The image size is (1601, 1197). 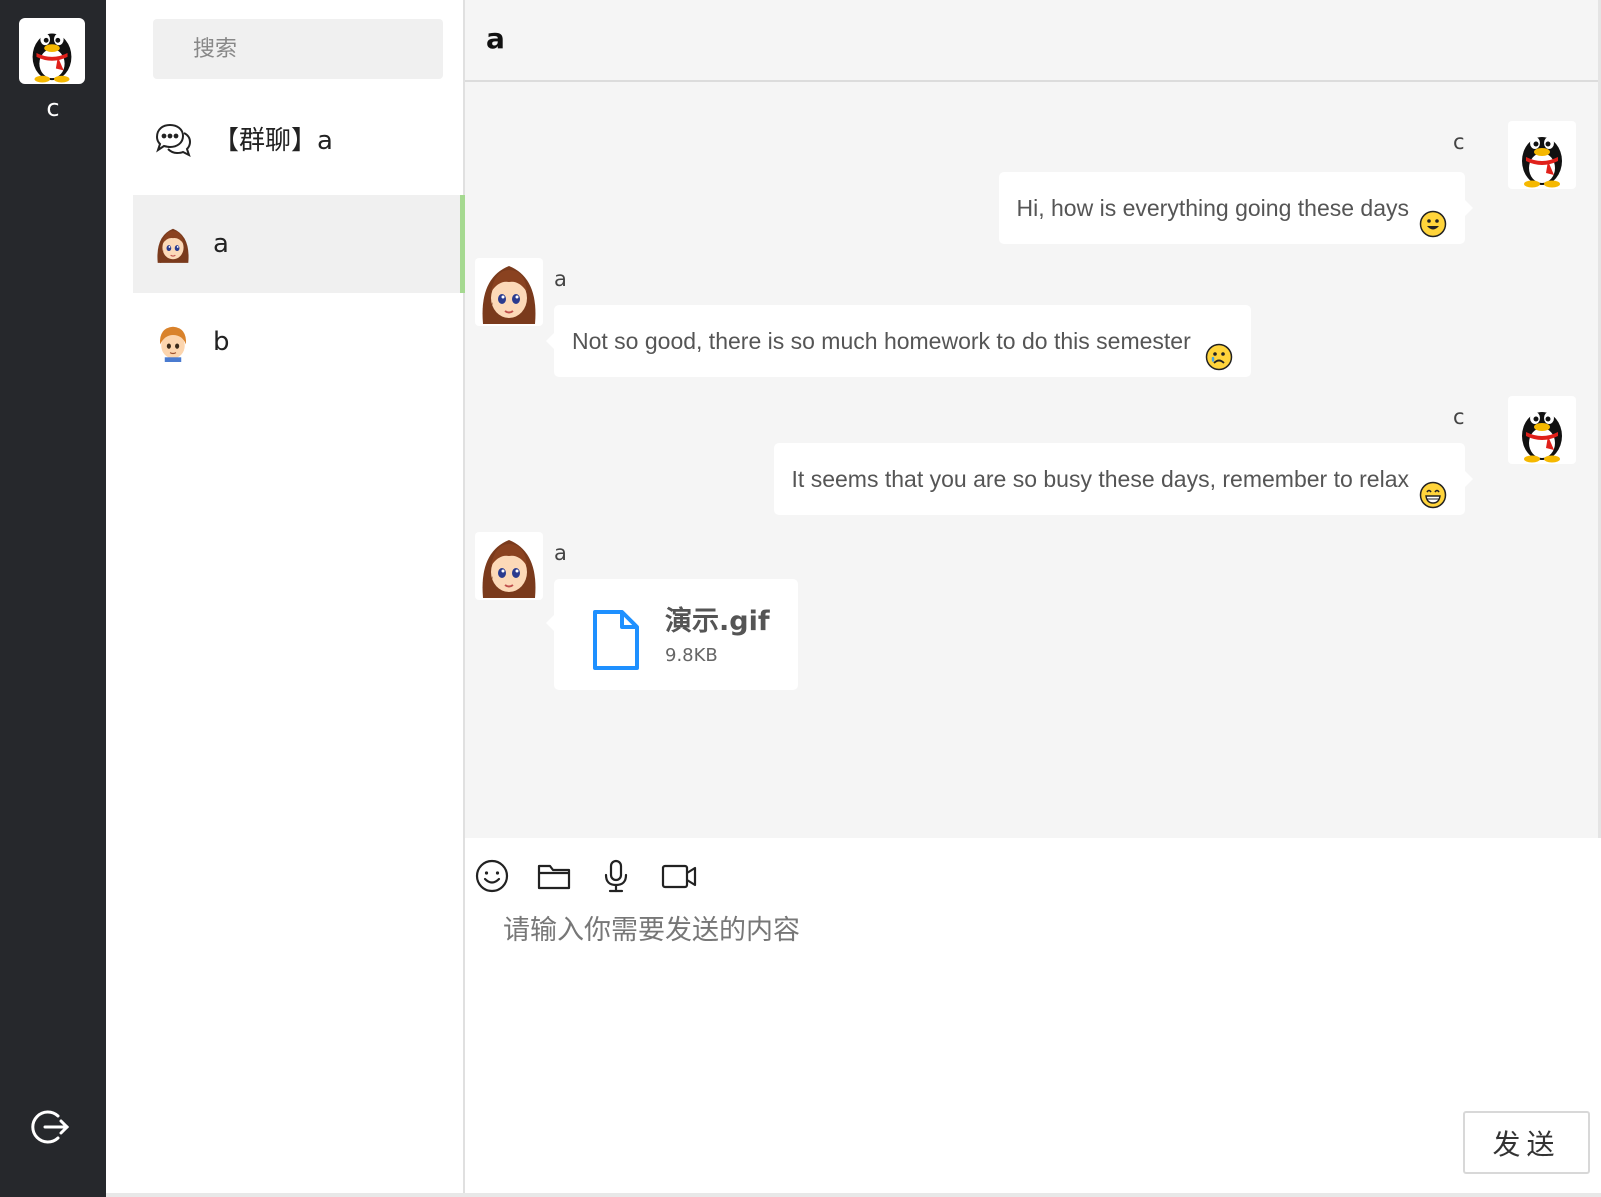 I want to click on conversation-label: 【群聊】a, so click(x=273, y=141).